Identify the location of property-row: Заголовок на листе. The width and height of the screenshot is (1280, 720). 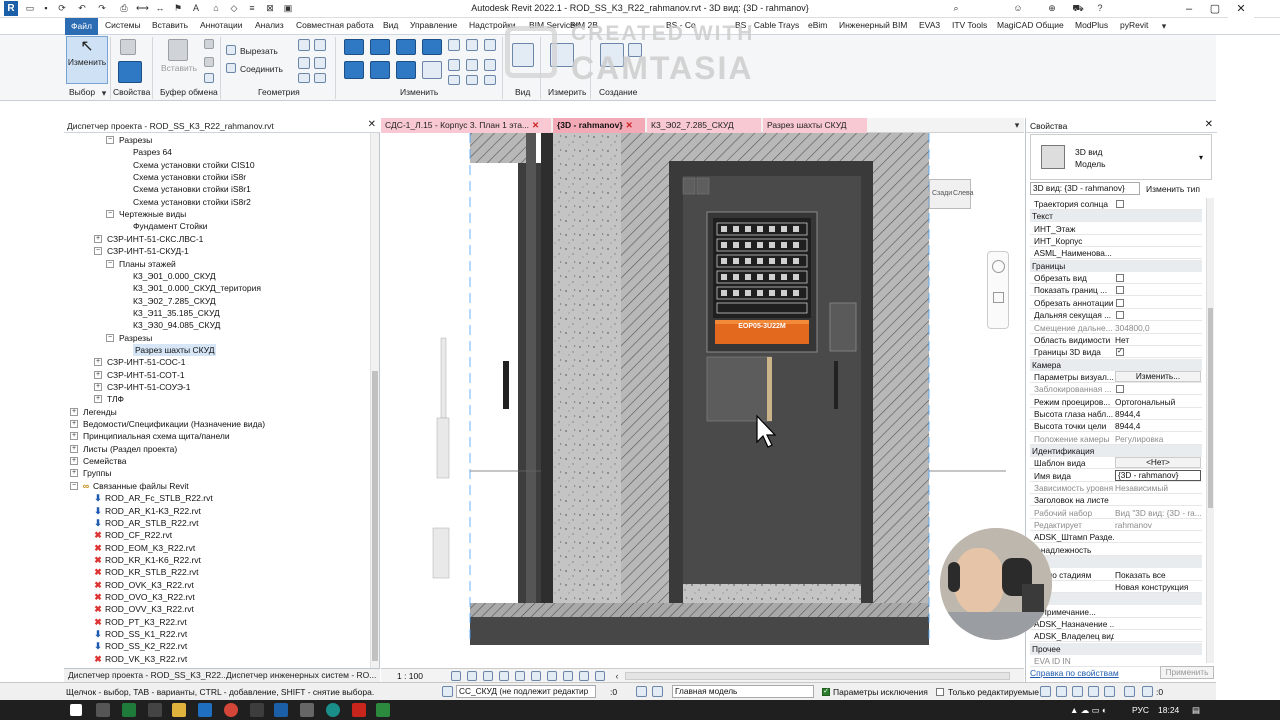
(1116, 500).